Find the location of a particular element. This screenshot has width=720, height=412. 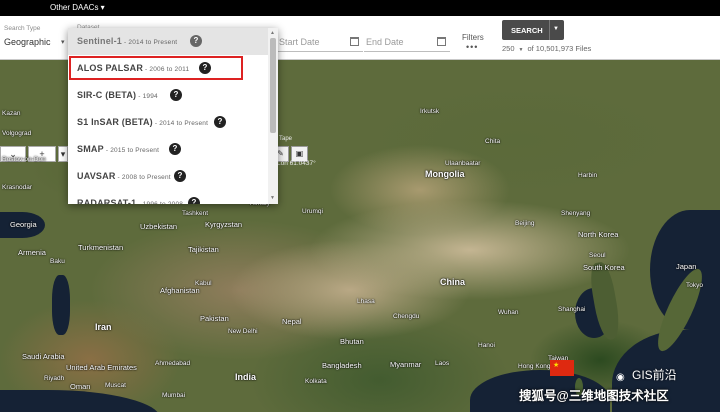

chevron-down-icon: ▾ is located at coordinates (63, 42).